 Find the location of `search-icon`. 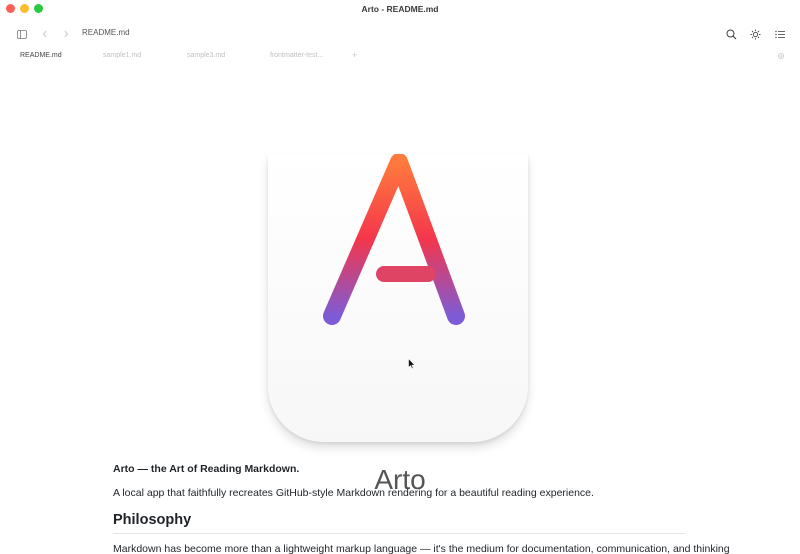

search-icon is located at coordinates (731, 34).